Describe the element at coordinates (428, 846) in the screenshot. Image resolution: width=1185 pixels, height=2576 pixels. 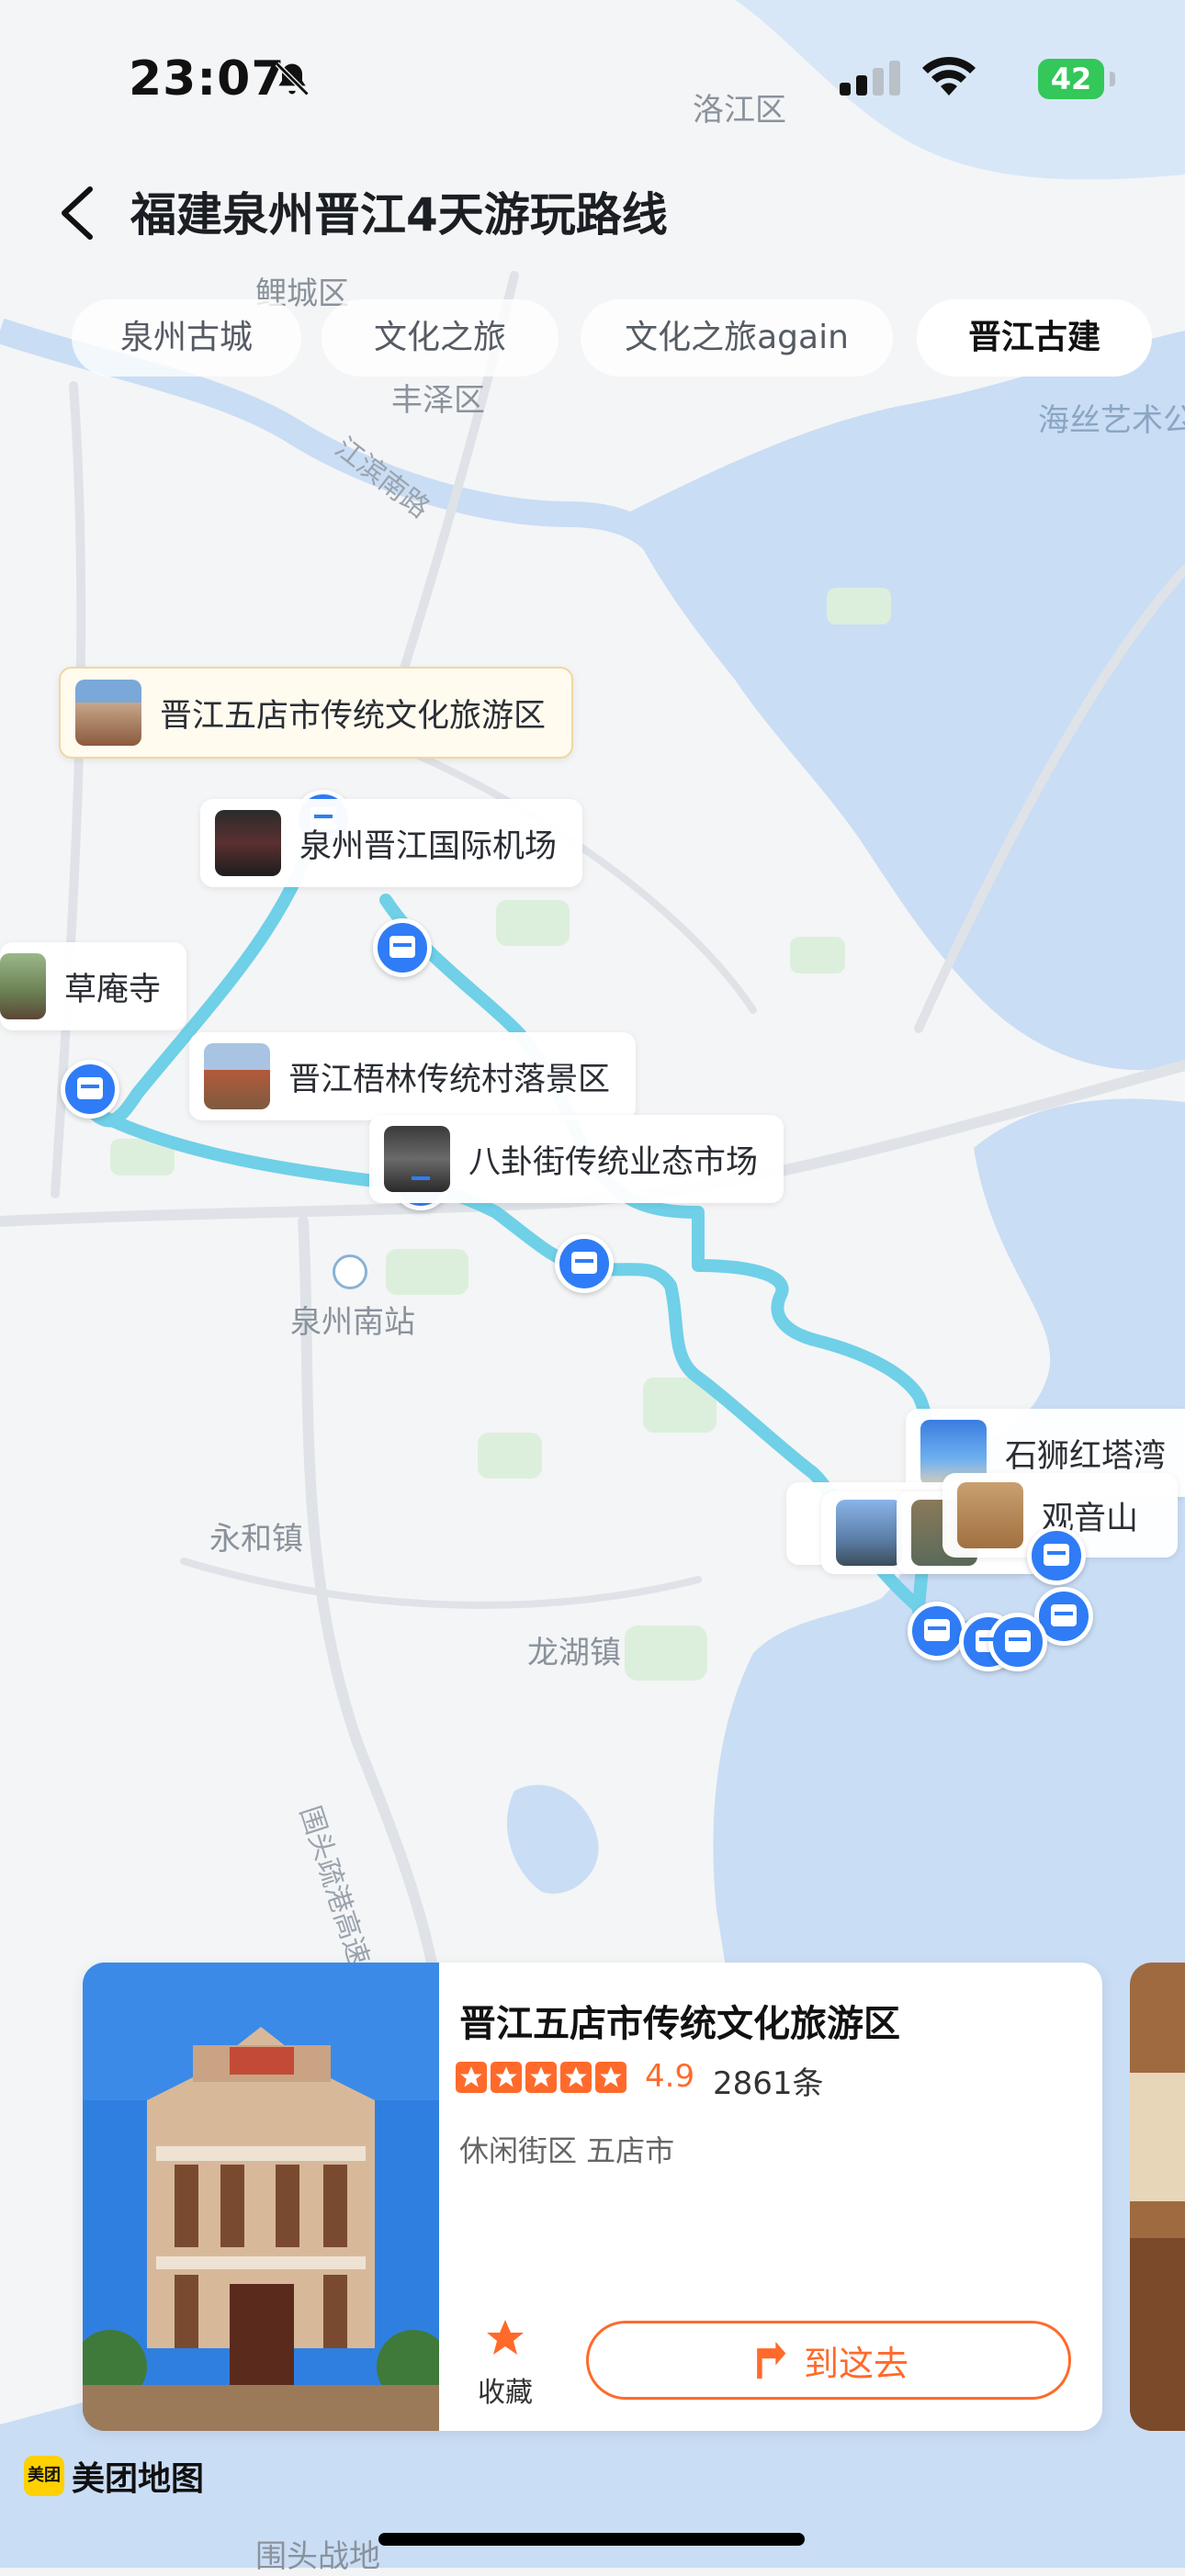
I see `poi-label: 泉州晋江国际机场` at that location.